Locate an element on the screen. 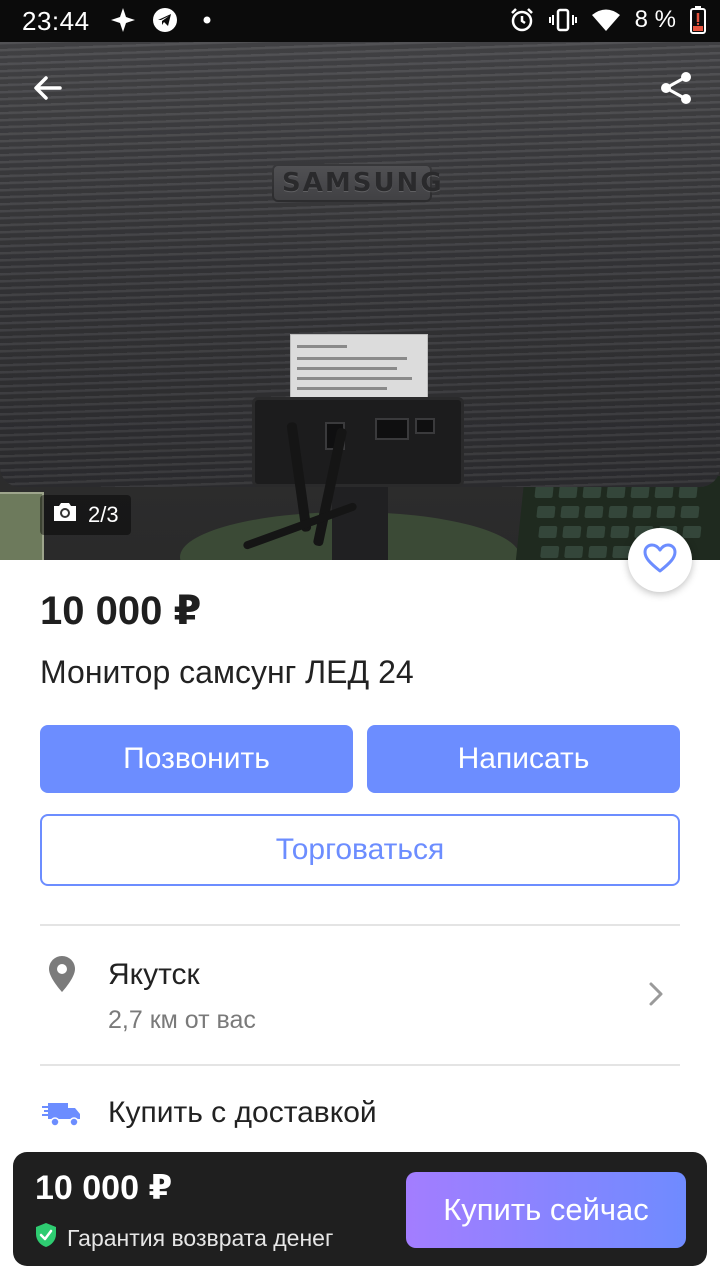 The image size is (720, 1280). back-arrow-icon is located at coordinates (48, 90).